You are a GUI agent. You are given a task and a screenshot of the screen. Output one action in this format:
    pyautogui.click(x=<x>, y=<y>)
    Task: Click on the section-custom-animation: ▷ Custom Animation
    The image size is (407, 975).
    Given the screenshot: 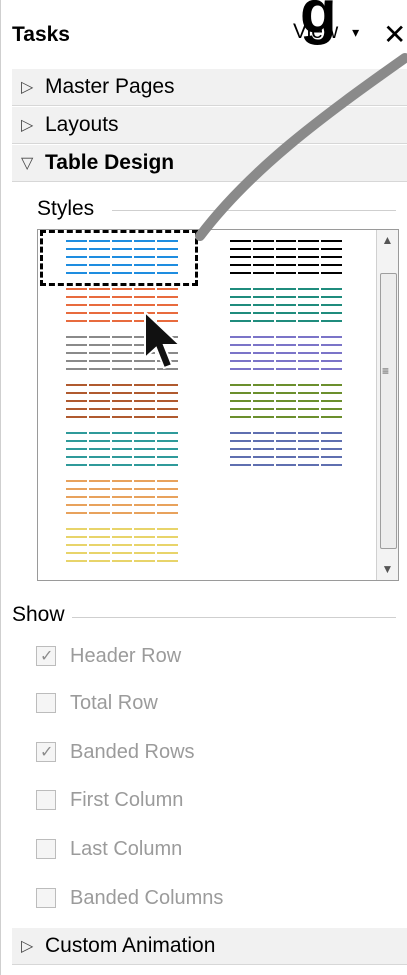 What is the action you would take?
    pyautogui.click(x=209, y=946)
    